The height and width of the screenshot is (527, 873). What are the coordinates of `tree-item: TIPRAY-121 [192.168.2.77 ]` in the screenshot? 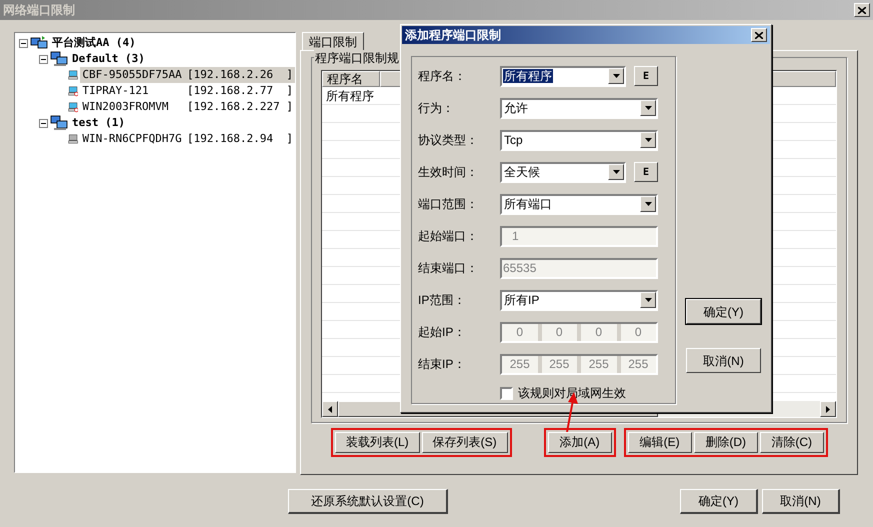 It's located at (187, 91).